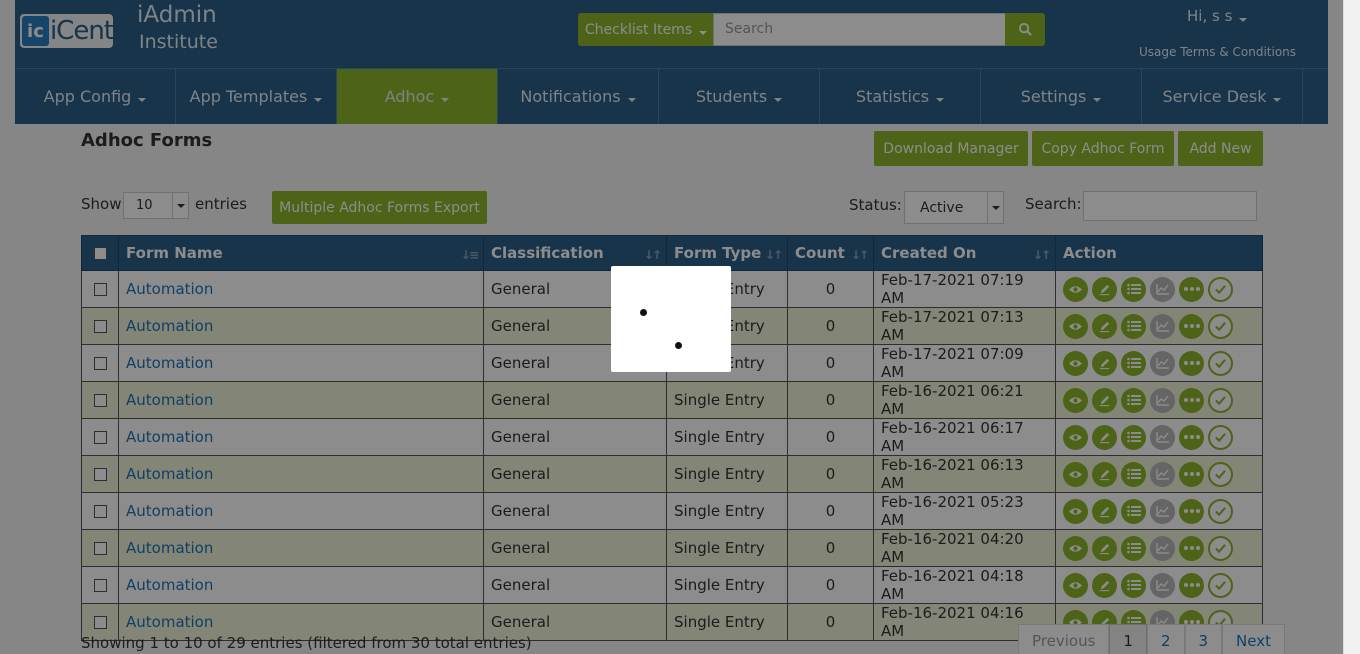 This screenshot has width=1360, height=654. I want to click on loading-spinner, so click(671, 319).